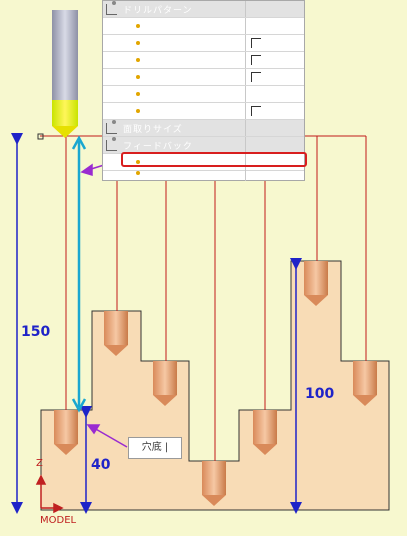  I want to click on panel-group-header: 面取りサイズ, so click(203, 128).